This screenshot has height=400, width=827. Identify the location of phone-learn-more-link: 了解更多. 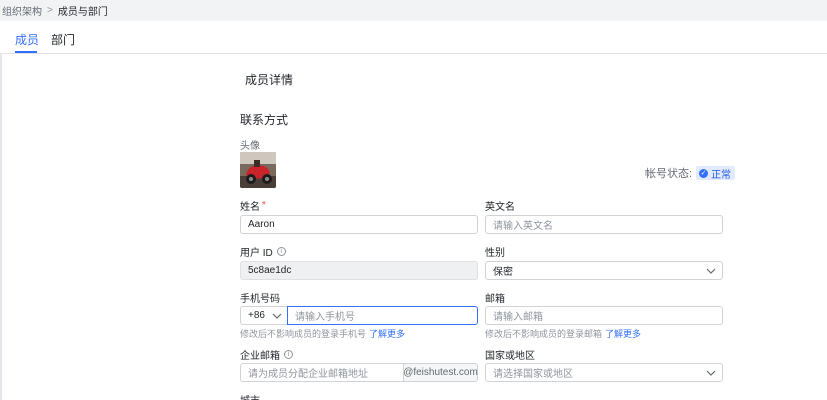
(387, 334).